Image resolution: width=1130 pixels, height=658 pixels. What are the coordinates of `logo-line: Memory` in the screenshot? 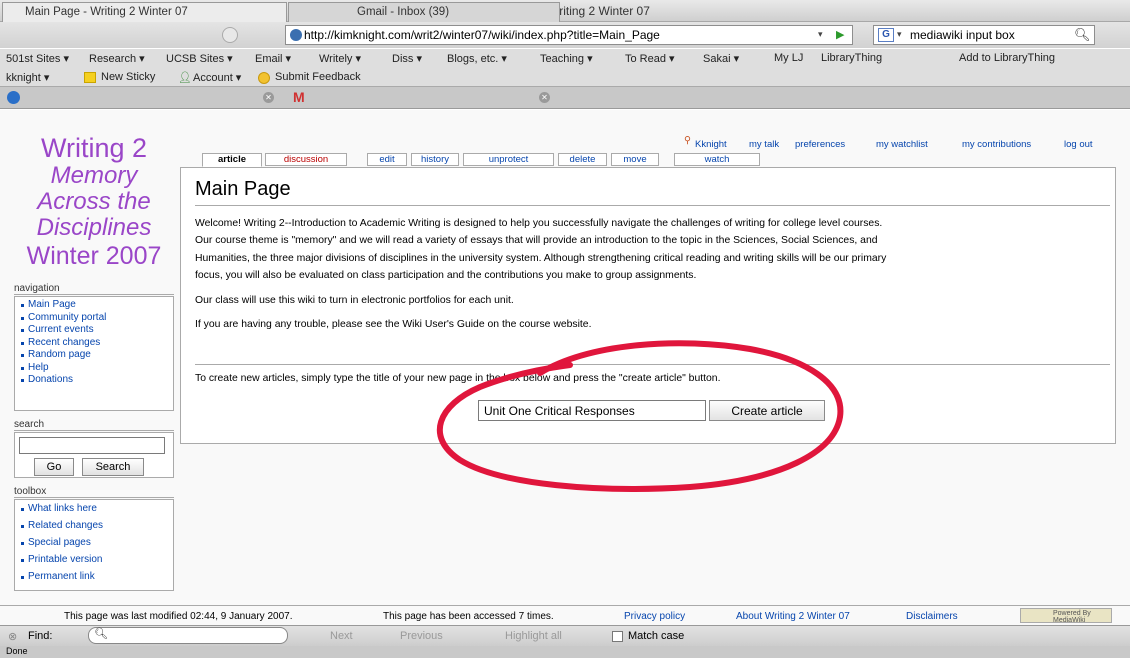 It's located at (94, 175).